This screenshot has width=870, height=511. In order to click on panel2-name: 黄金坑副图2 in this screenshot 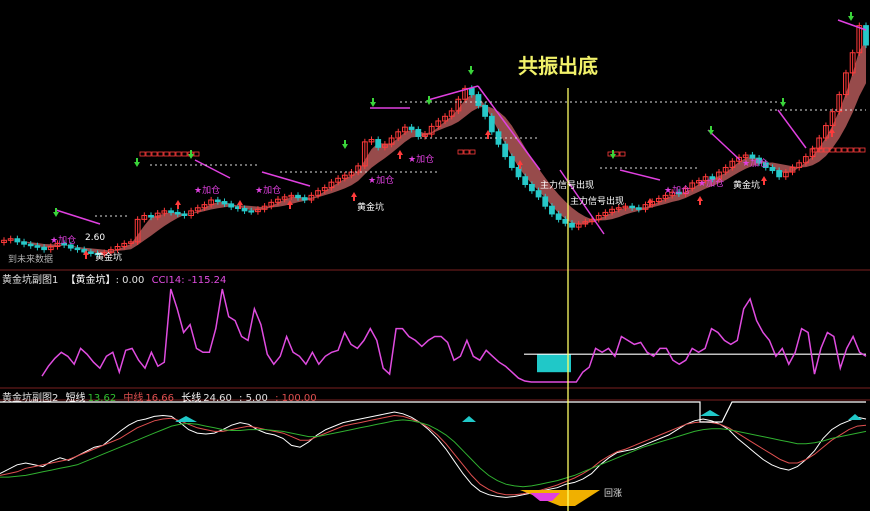, I will do `click(30, 398)`.